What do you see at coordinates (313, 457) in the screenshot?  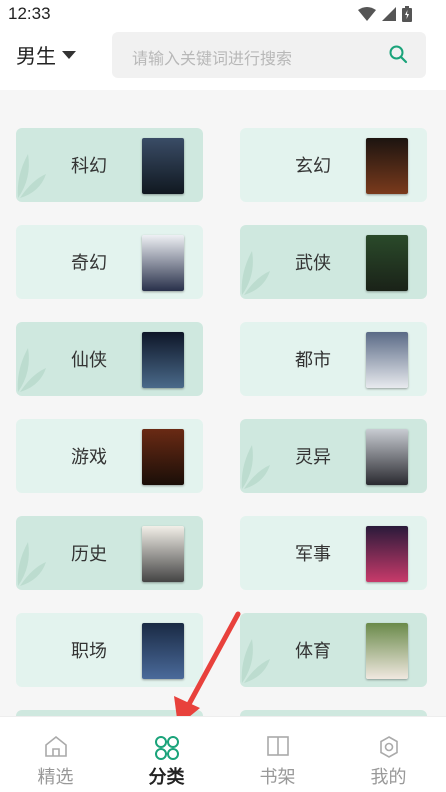 I see `category-label: 灵异` at bounding box center [313, 457].